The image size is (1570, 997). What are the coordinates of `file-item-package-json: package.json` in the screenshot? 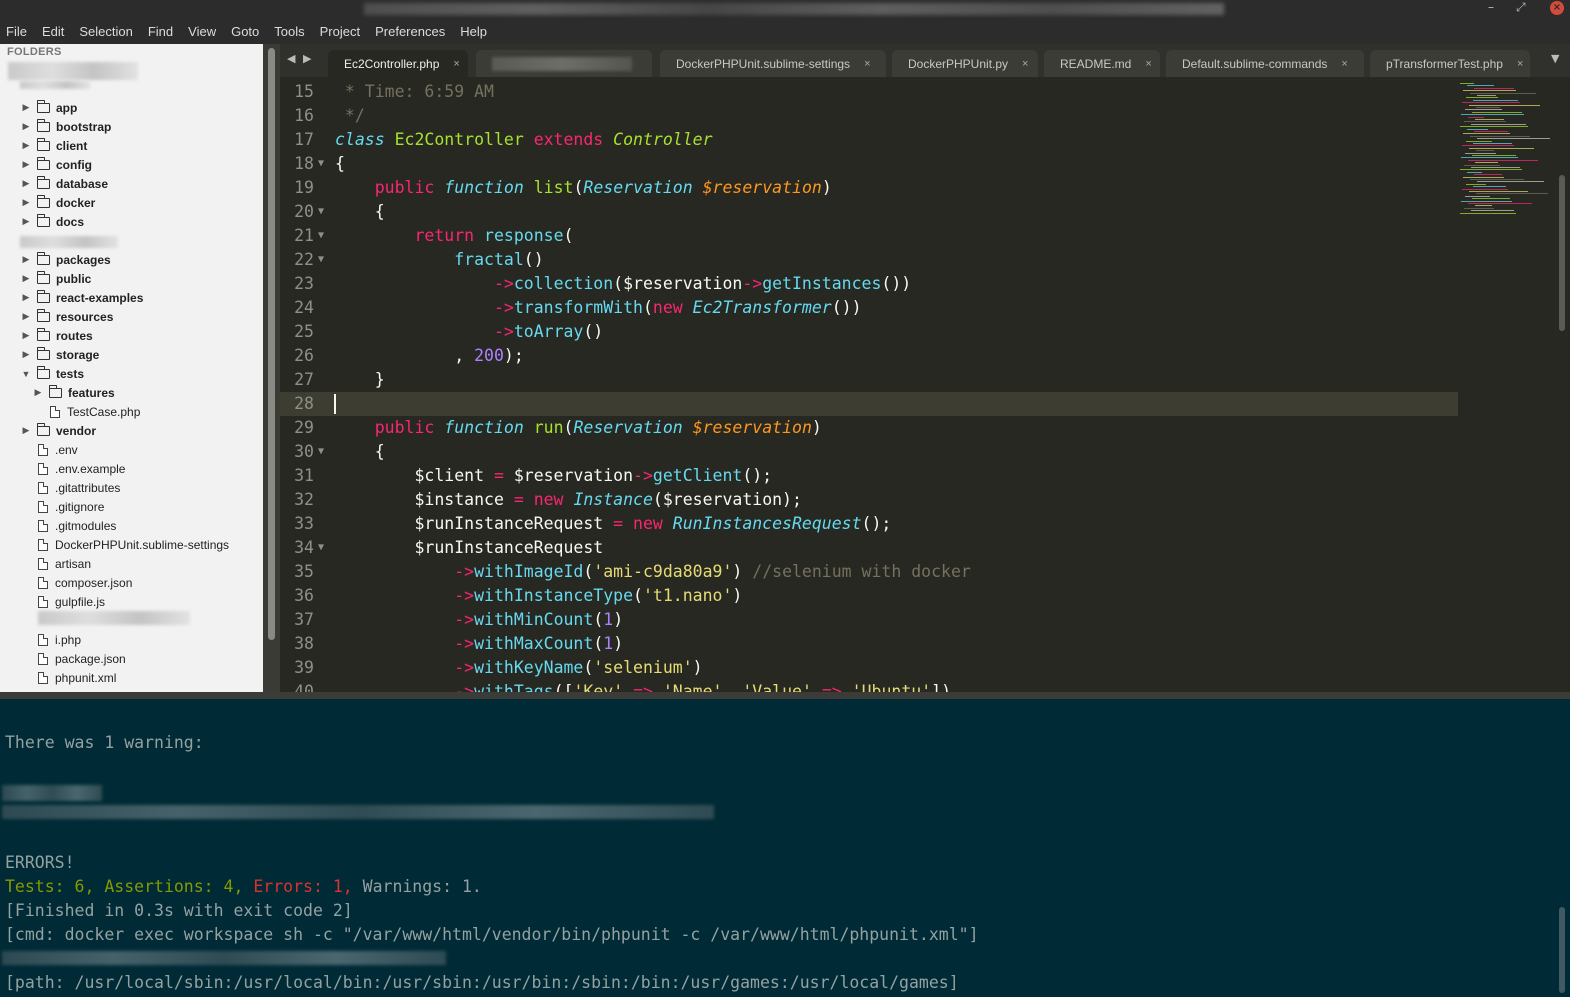 It's located at (131, 658).